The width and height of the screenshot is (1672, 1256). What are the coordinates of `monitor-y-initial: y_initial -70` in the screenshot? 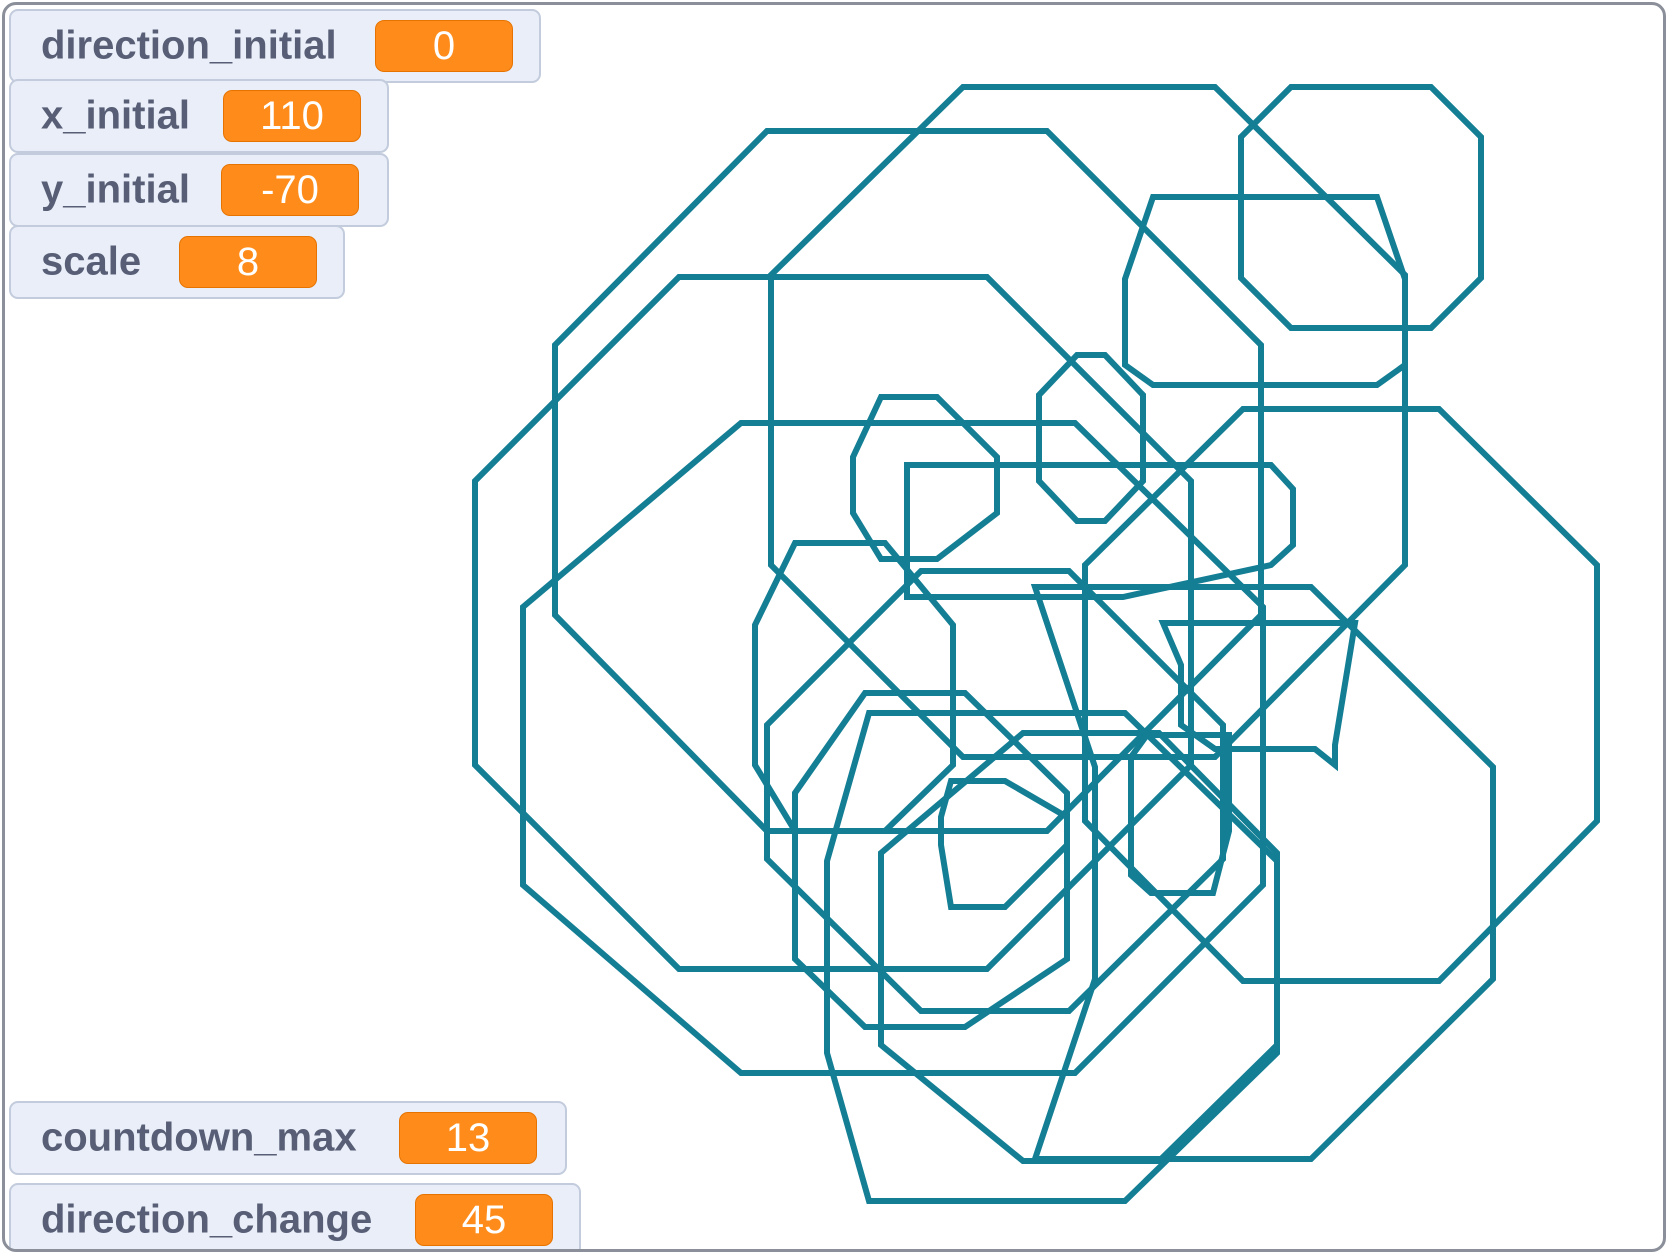 It's located at (199, 190).